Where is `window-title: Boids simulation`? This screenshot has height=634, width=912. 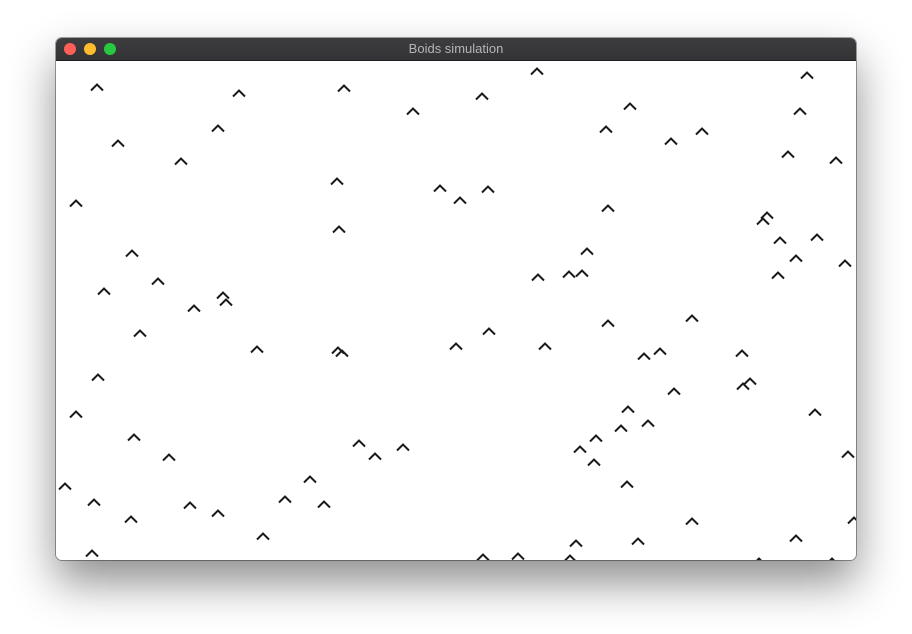
window-title: Boids simulation is located at coordinates (456, 48).